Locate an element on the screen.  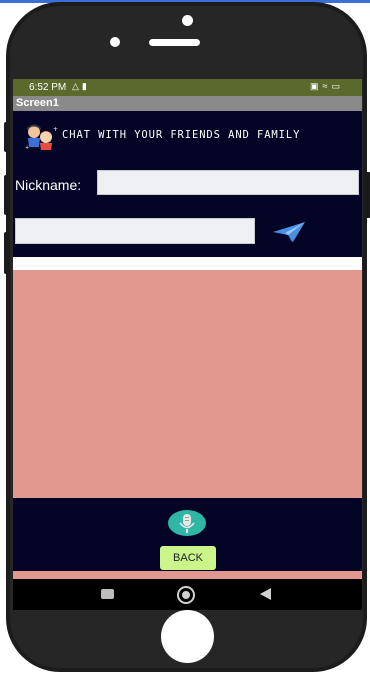
message-input is located at coordinates (135, 231).